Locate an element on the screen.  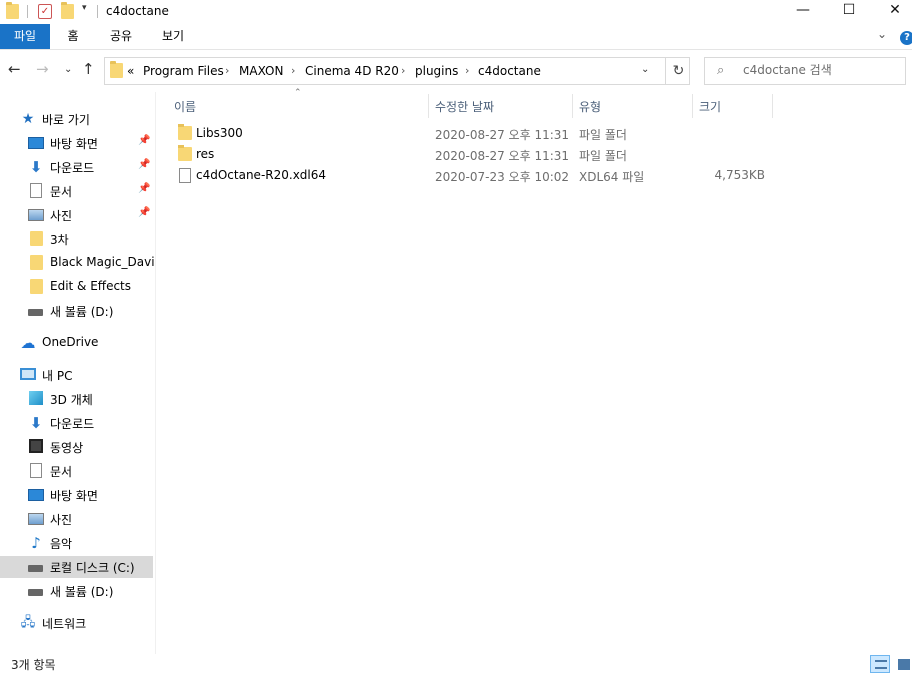
sidebar-item-desktop: 바탕 화면 📌 is located at coordinates (76, 143).